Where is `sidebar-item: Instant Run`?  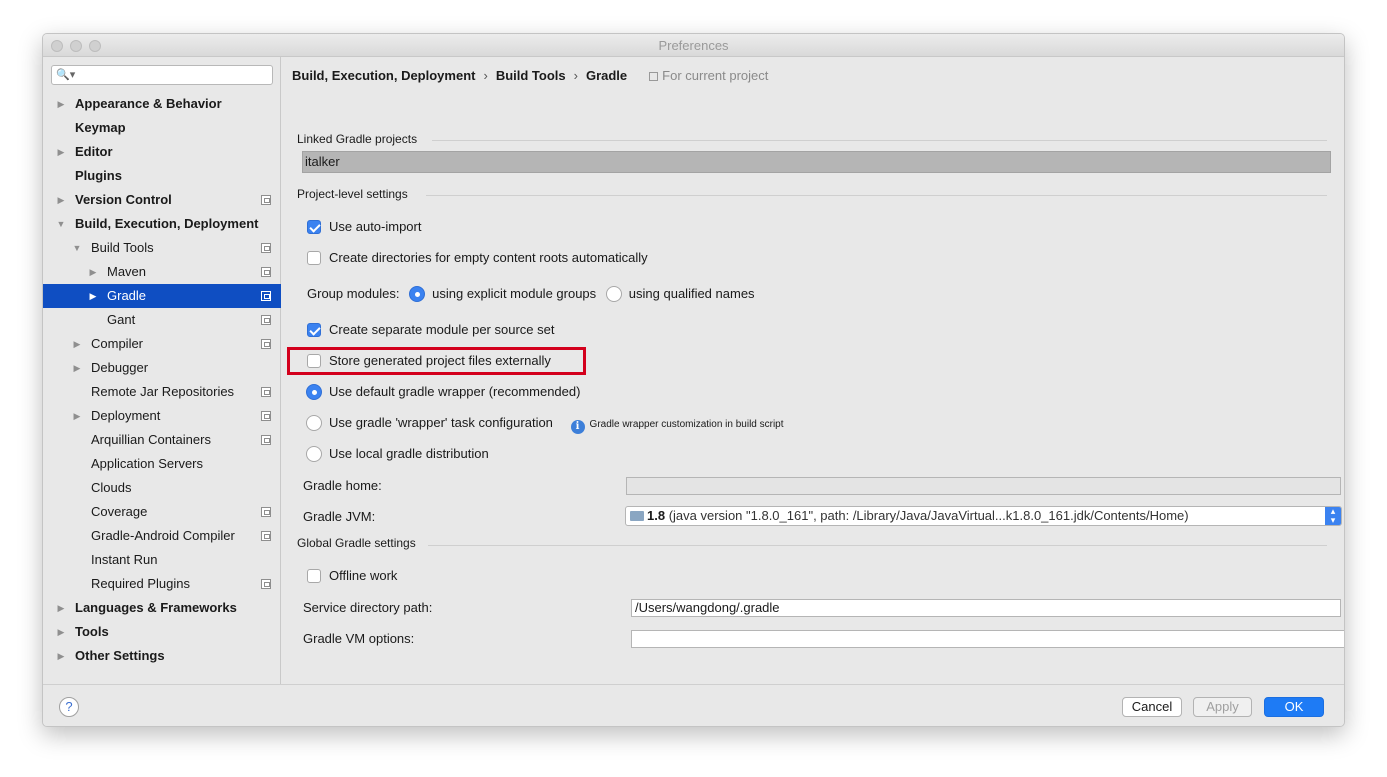 sidebar-item: Instant Run is located at coordinates (162, 560).